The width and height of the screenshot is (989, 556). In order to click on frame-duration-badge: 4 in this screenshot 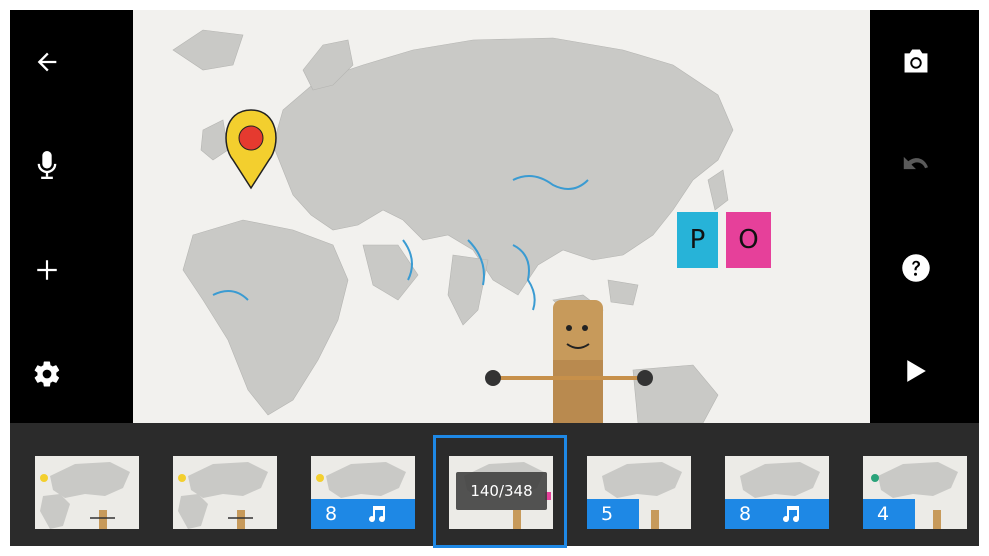, I will do `click(889, 514)`.